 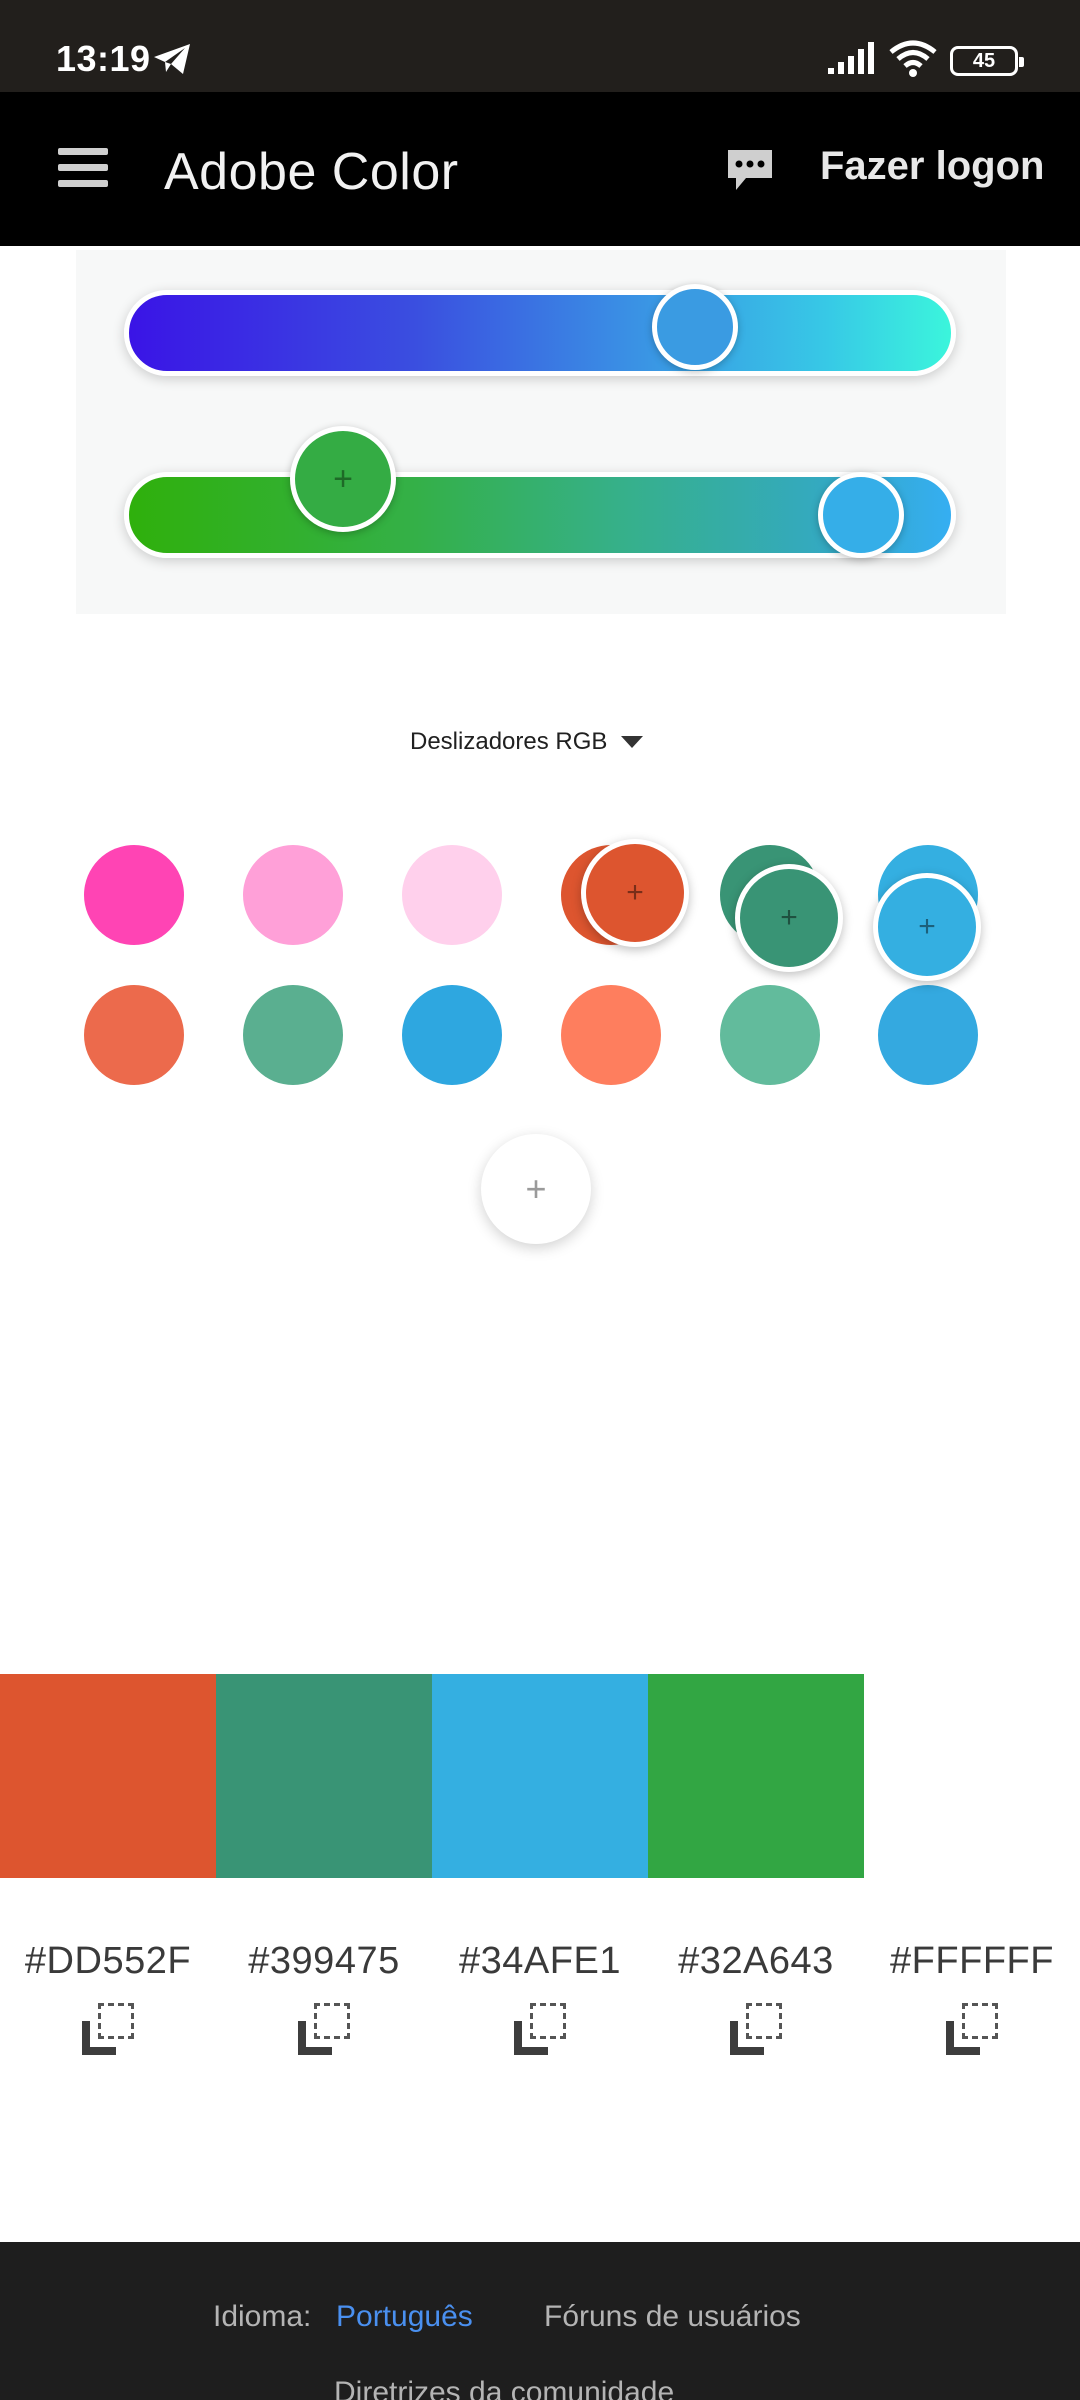 What do you see at coordinates (509, 741) in the screenshot?
I see `slider-mode-label: Deslizadores RGB` at bounding box center [509, 741].